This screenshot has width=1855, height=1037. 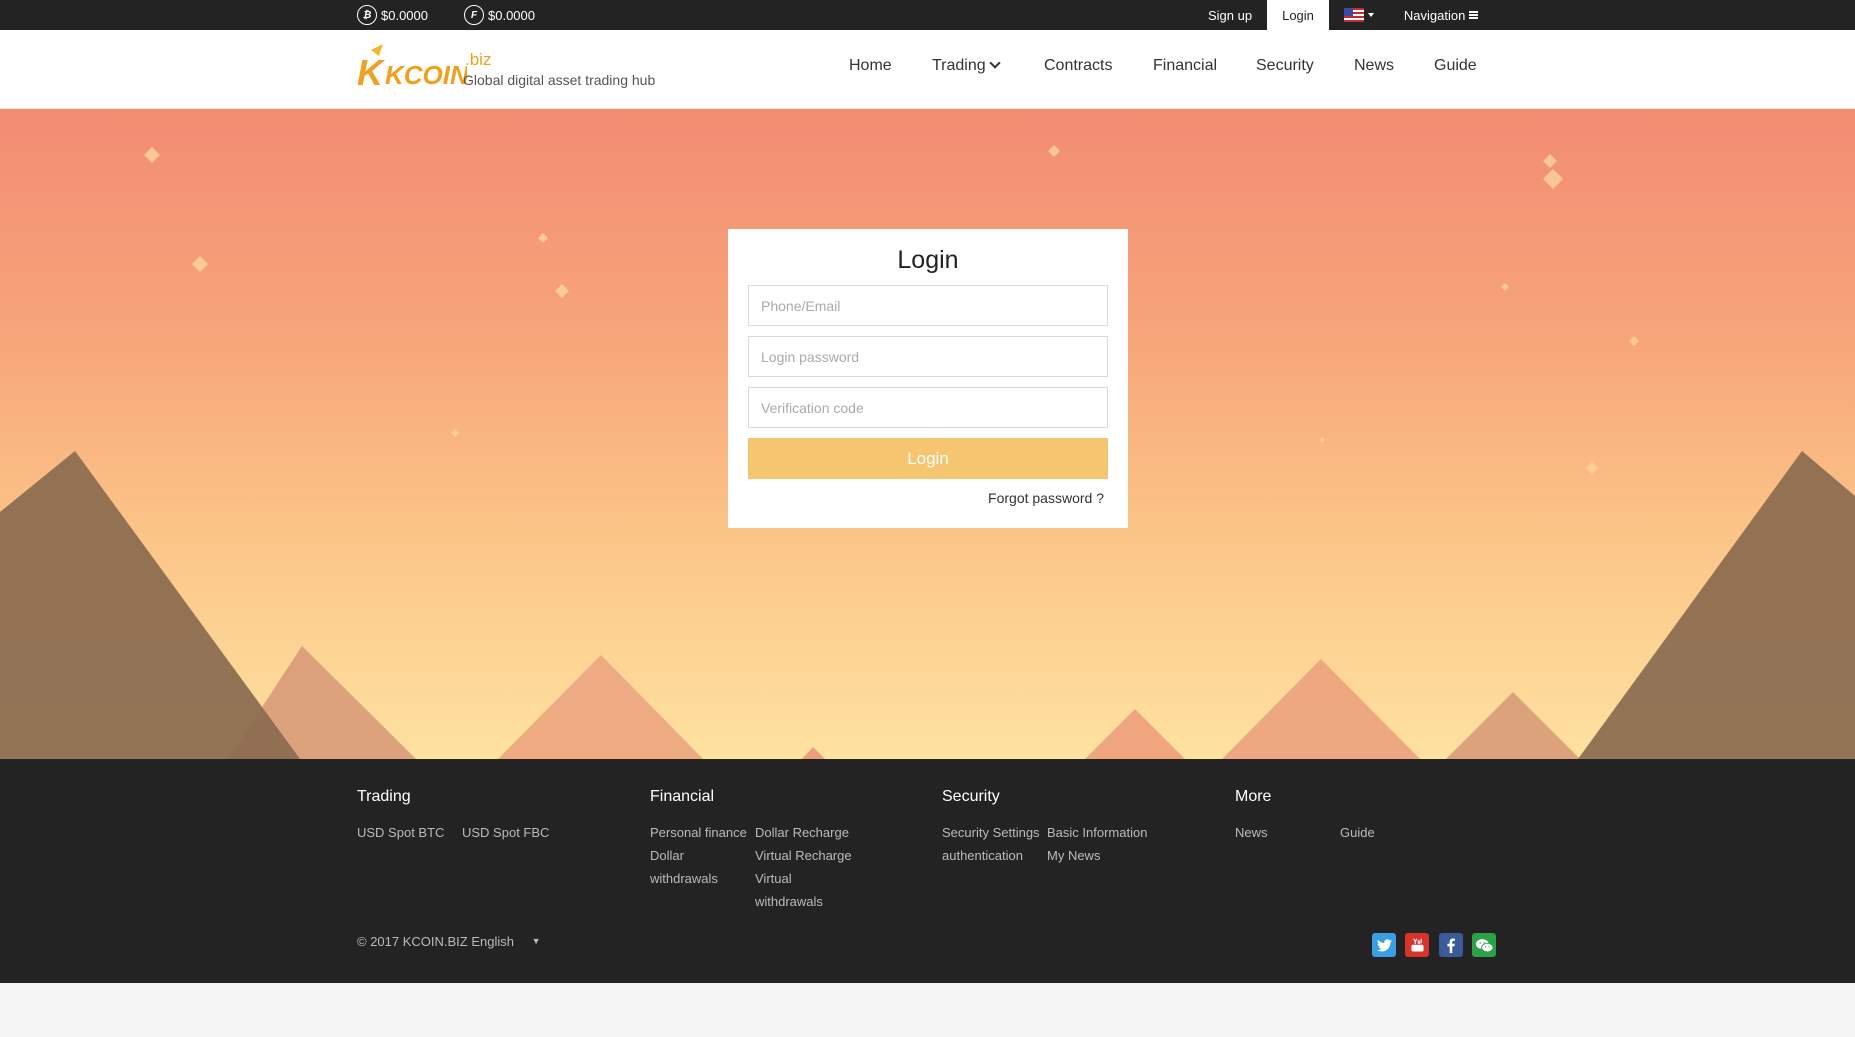 I want to click on login-button: Login, so click(x=928, y=458).